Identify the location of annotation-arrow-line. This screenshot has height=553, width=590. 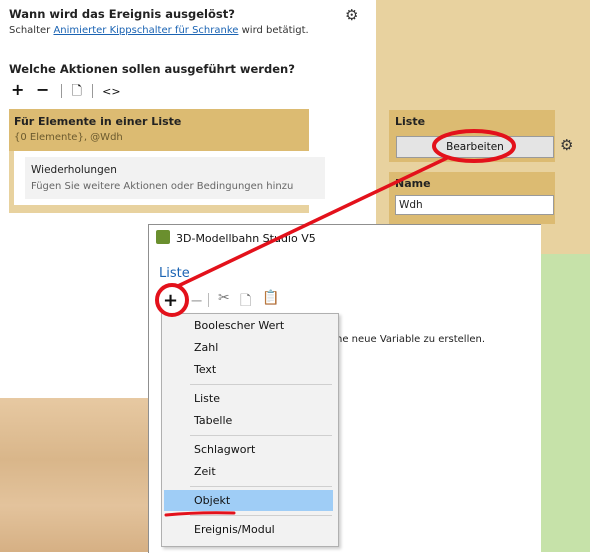
(312, 222).